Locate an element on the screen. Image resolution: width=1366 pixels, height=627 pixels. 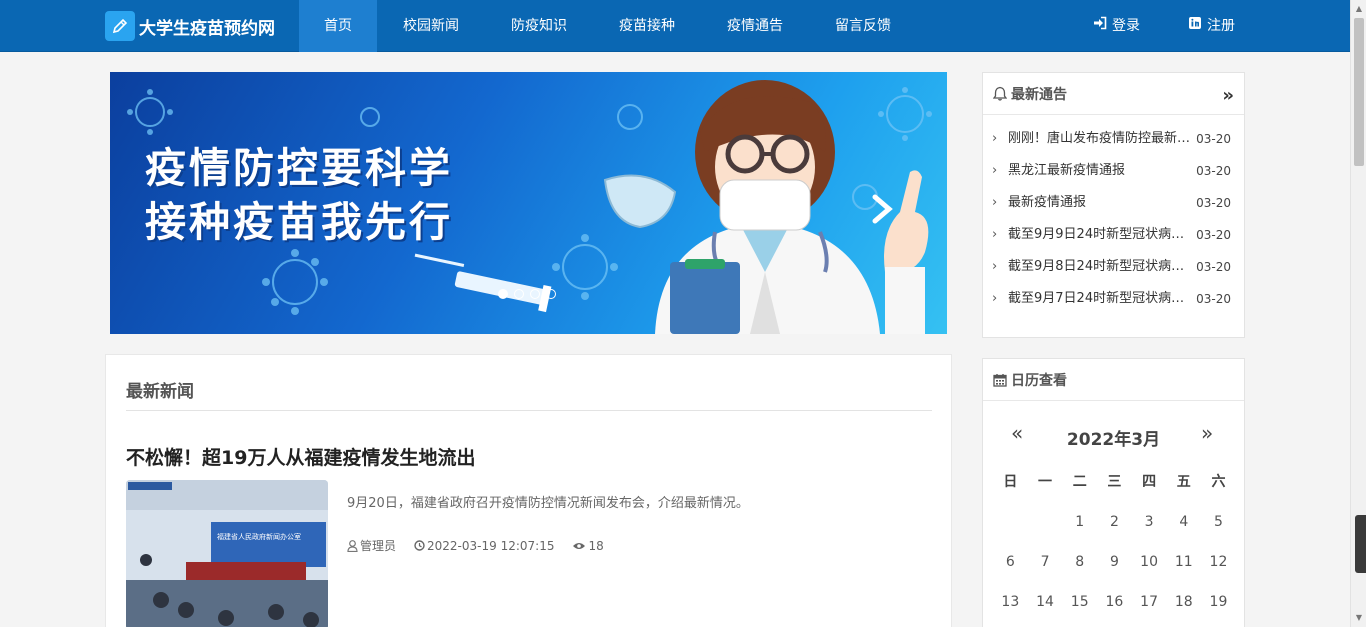
publish-time: 2022-03-19 12:07:15 is located at coordinates (491, 545).